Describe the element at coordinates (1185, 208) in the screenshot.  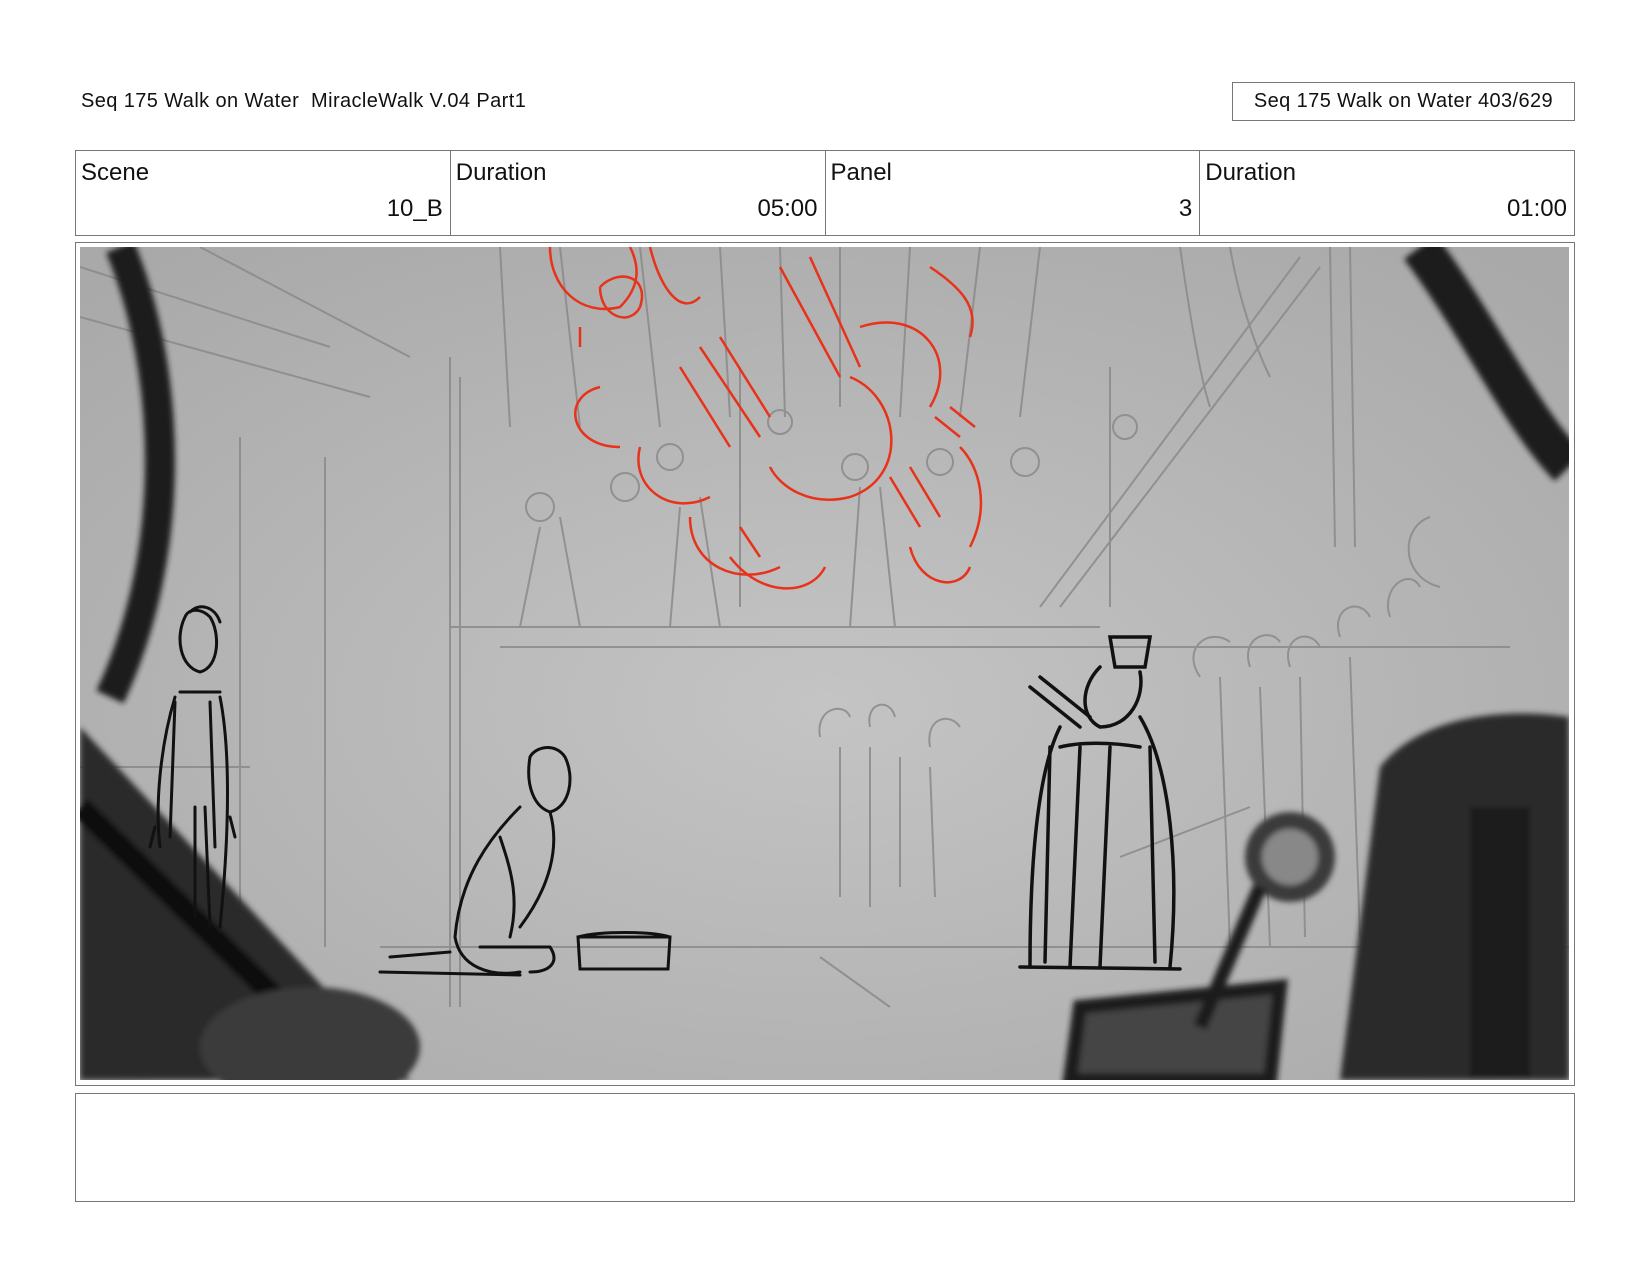
I see `panel-value: 3` at that location.